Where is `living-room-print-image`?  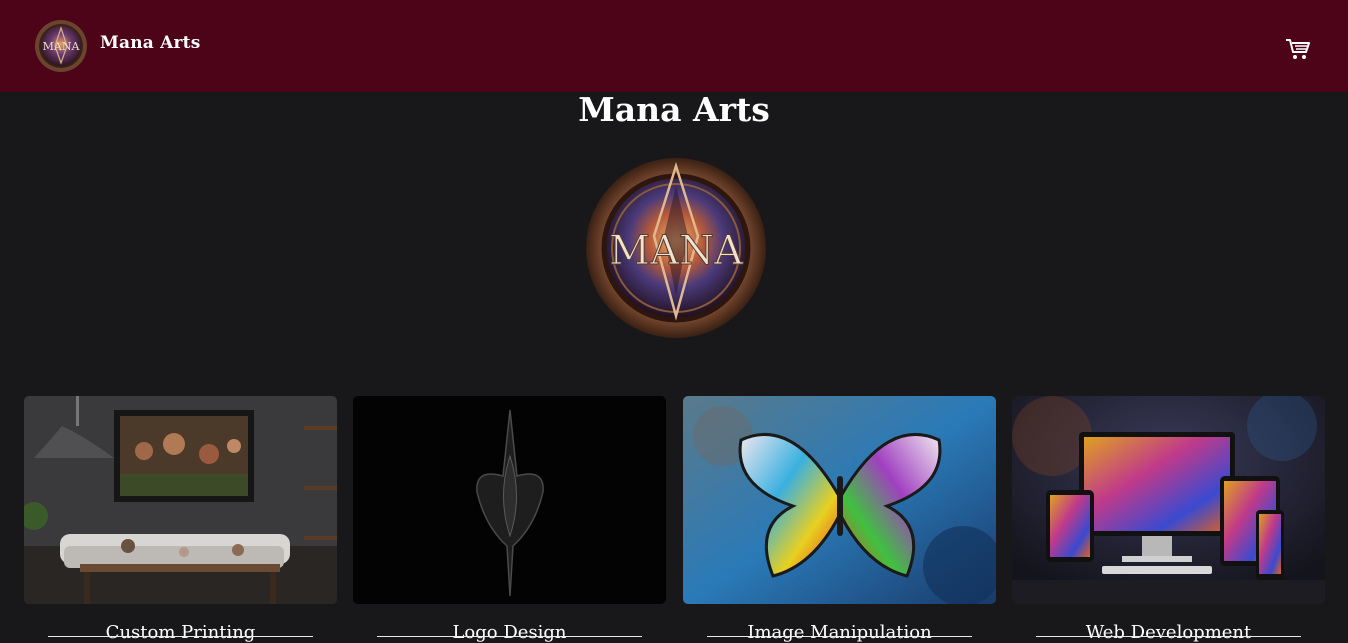 living-room-print-image is located at coordinates (180, 500).